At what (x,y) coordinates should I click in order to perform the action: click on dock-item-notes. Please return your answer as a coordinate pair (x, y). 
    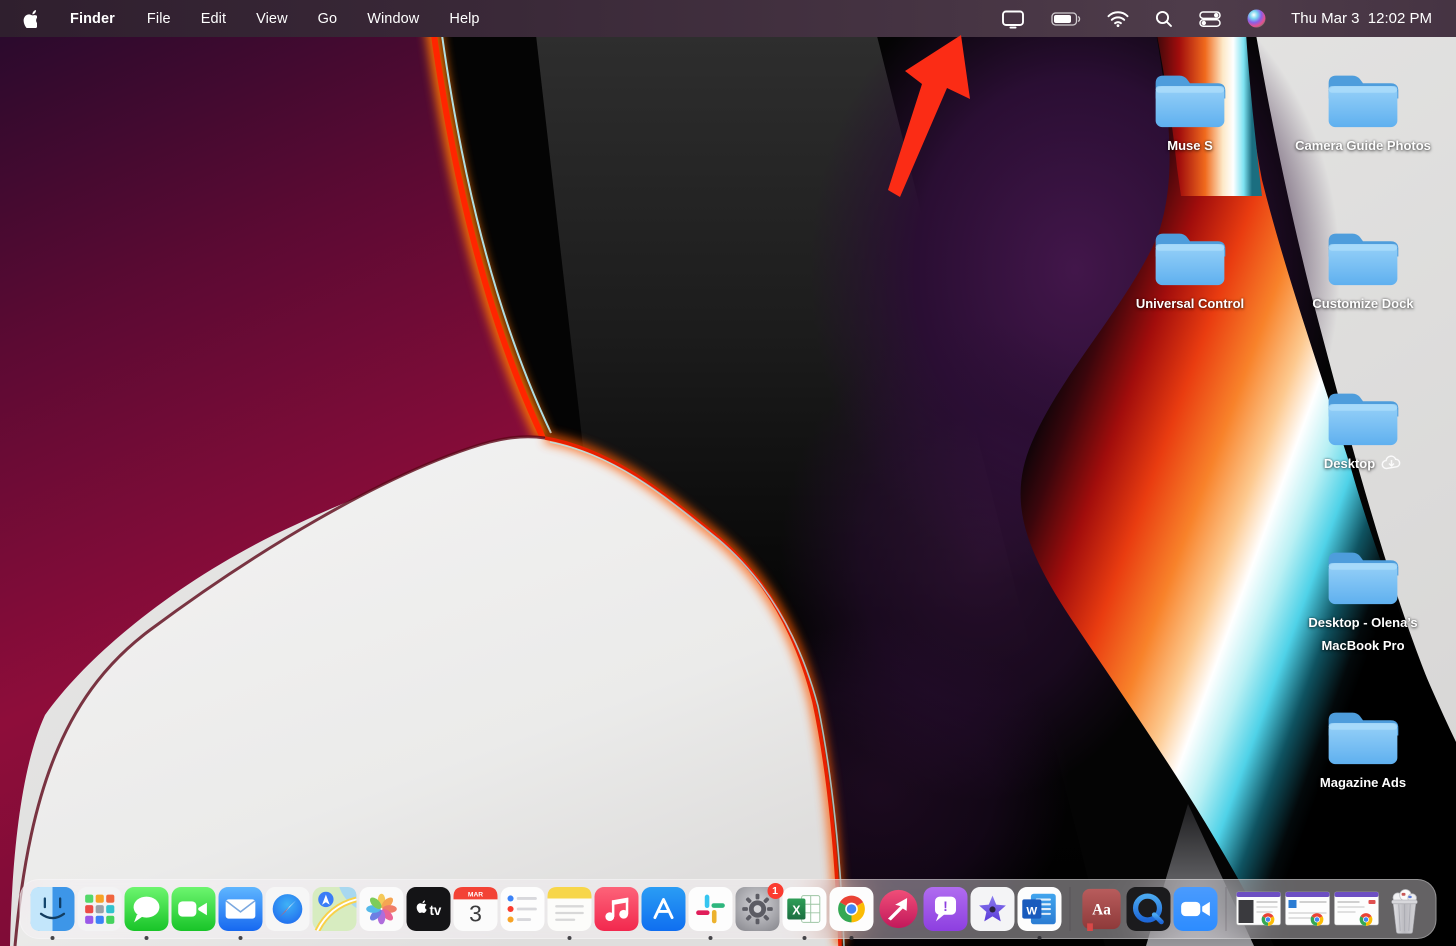
    Looking at the image, I should click on (569, 913).